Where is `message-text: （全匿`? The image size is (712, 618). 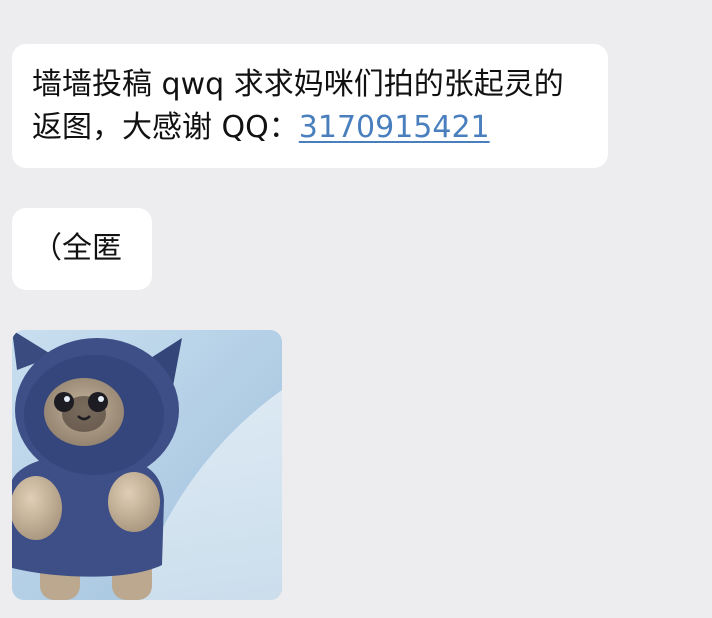 message-text: （全匿 is located at coordinates (77, 248).